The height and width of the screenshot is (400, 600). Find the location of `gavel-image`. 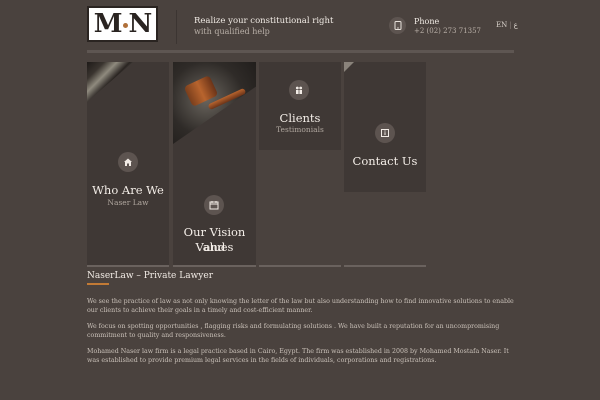

gavel-image is located at coordinates (214, 103).